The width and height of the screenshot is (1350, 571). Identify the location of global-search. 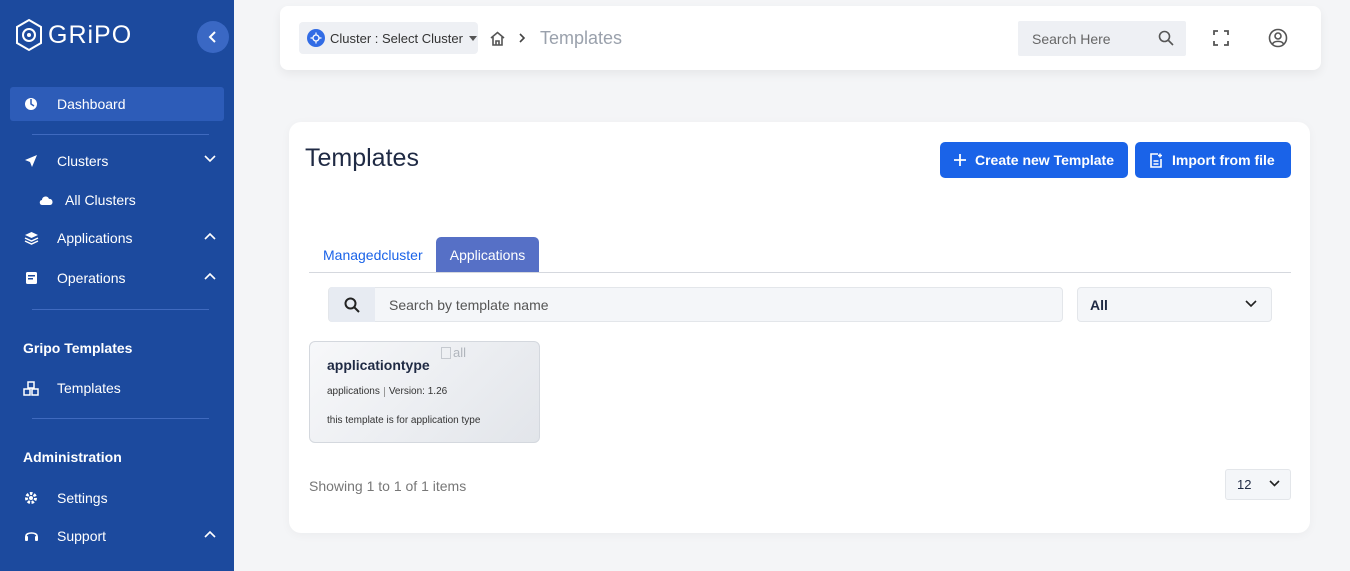
(1102, 38).